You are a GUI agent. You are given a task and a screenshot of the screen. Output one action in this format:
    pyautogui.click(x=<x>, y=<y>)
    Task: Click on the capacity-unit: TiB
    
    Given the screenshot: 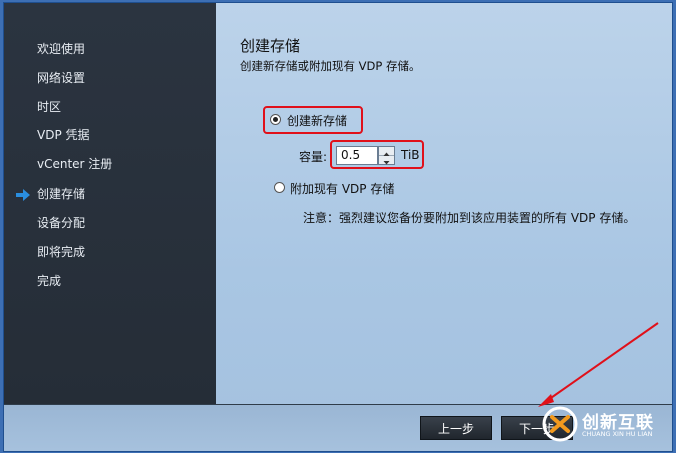 What is the action you would take?
    pyautogui.click(x=410, y=155)
    